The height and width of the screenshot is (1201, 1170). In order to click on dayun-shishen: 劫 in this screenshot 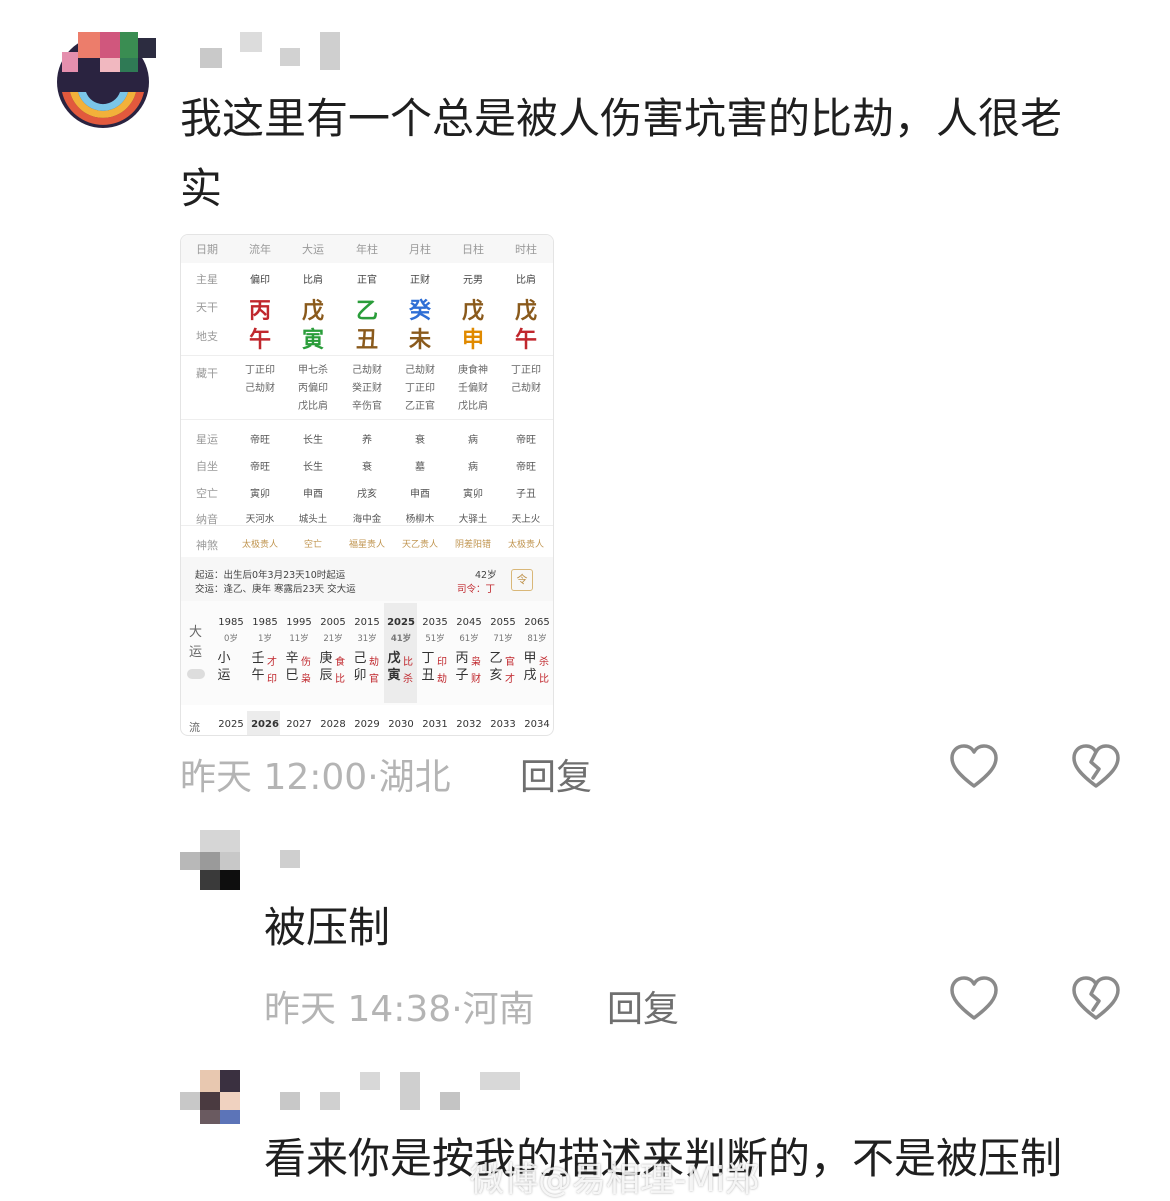, I will do `click(442, 679)`.